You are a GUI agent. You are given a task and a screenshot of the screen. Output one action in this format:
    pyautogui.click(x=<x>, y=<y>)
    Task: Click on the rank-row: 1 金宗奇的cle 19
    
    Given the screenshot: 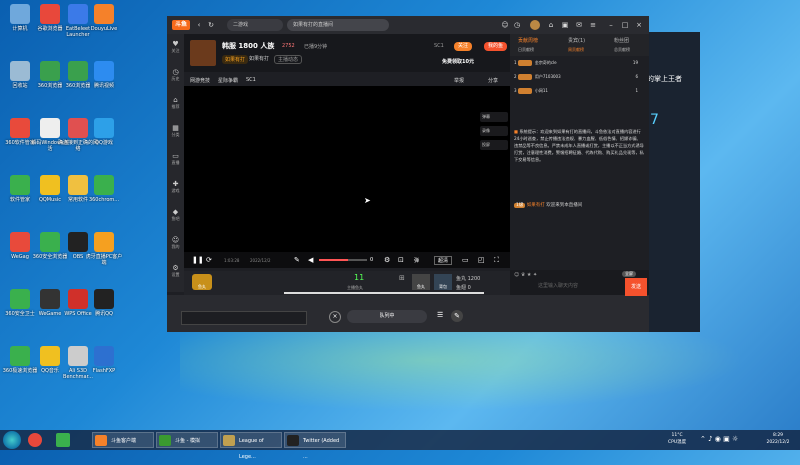 What is the action you would take?
    pyautogui.click(x=579, y=65)
    